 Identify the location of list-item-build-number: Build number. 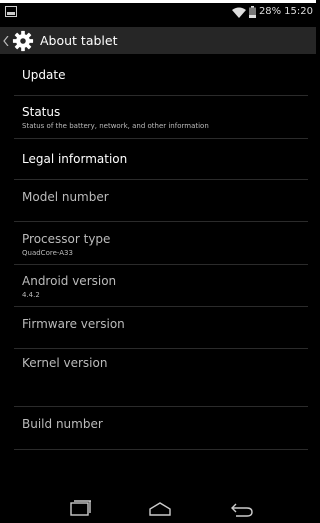
(161, 428).